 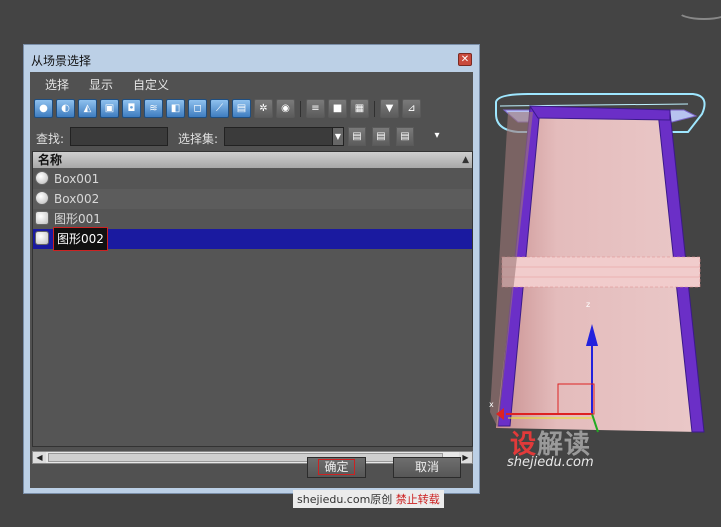 I want to click on selection-set-label: 选择集:, so click(x=198, y=139).